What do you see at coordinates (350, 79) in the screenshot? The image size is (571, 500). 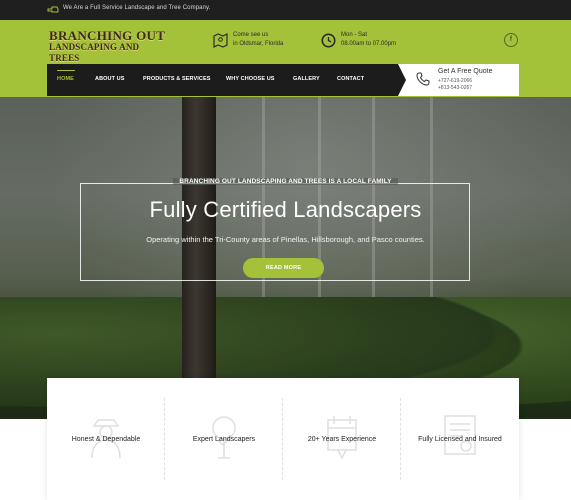 I see `nav-item-contact: CONTACT` at bounding box center [350, 79].